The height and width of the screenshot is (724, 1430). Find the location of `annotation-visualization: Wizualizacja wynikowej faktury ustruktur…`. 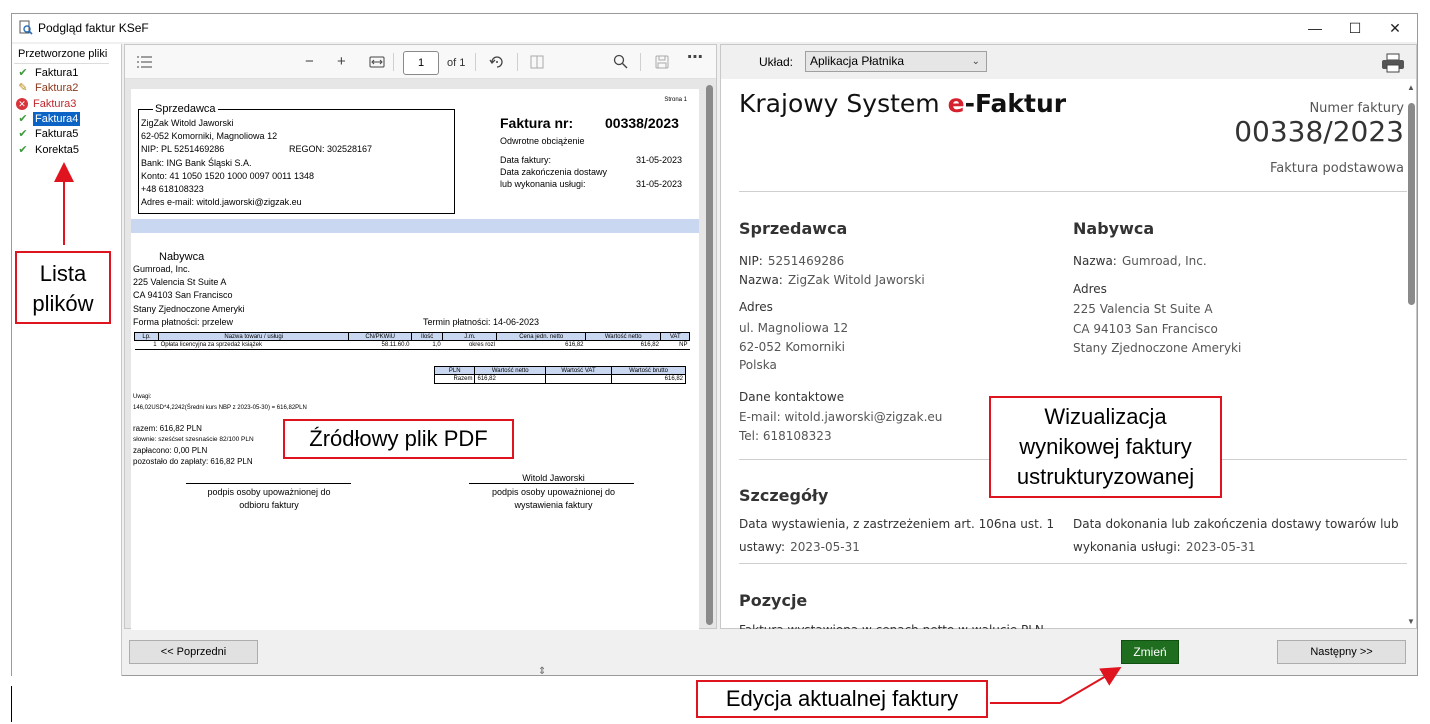

annotation-visualization: Wizualizacja wynikowej faktury ustruktur… is located at coordinates (1105, 447).